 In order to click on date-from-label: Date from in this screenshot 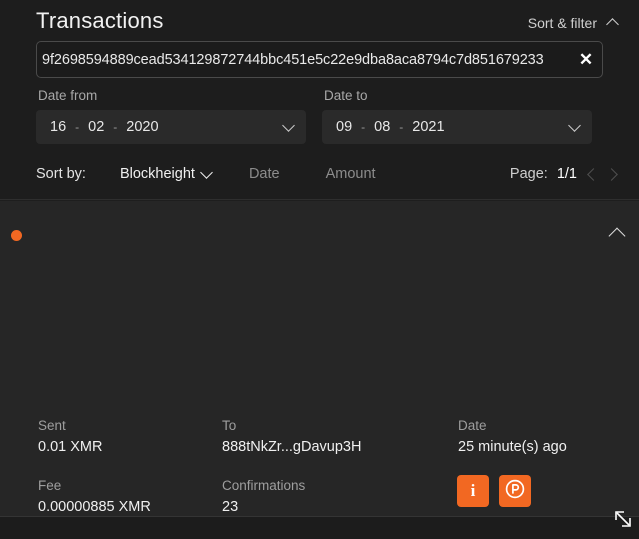, I will do `click(68, 95)`.